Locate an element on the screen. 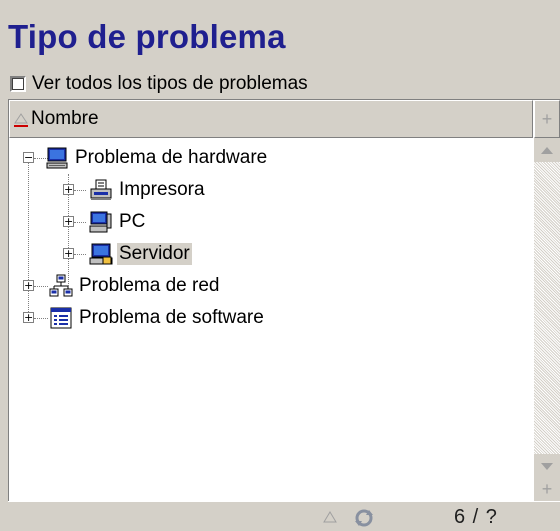 The height and width of the screenshot is (531, 560). tree-node-label: Impresora is located at coordinates (162, 189).